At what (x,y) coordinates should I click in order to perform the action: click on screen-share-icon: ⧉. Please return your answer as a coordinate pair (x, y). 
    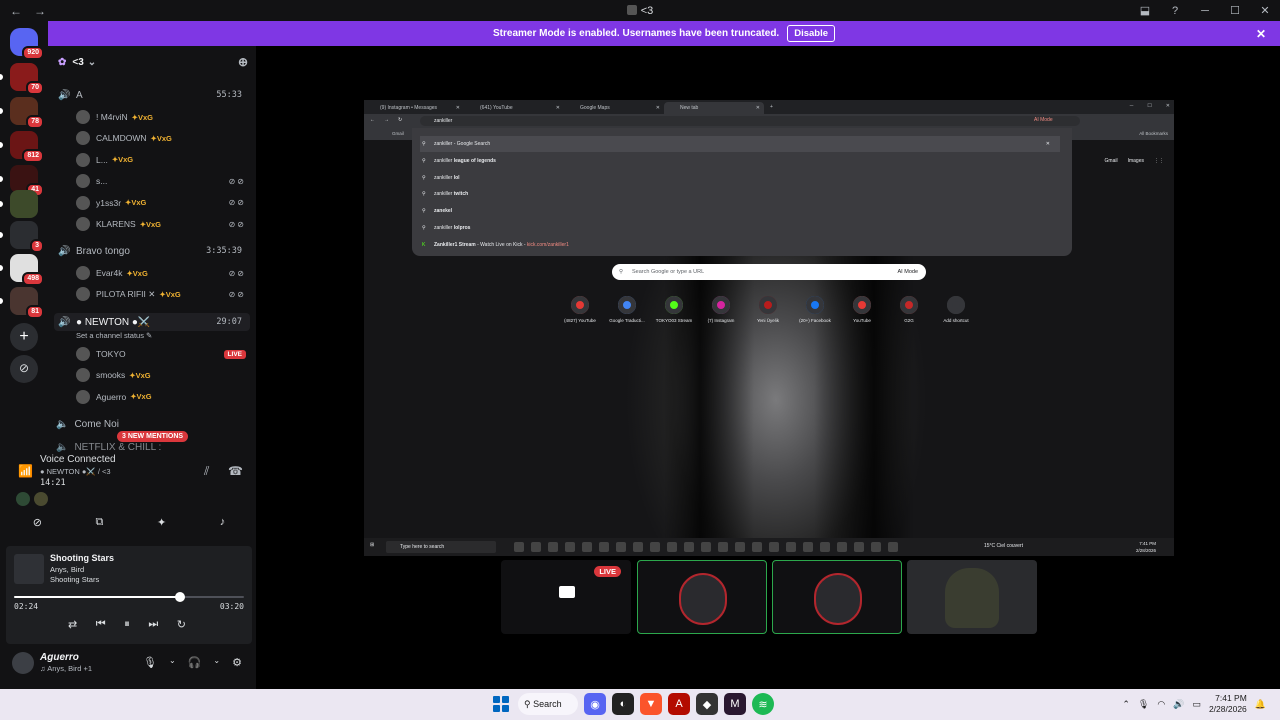
    Looking at the image, I should click on (100, 526).